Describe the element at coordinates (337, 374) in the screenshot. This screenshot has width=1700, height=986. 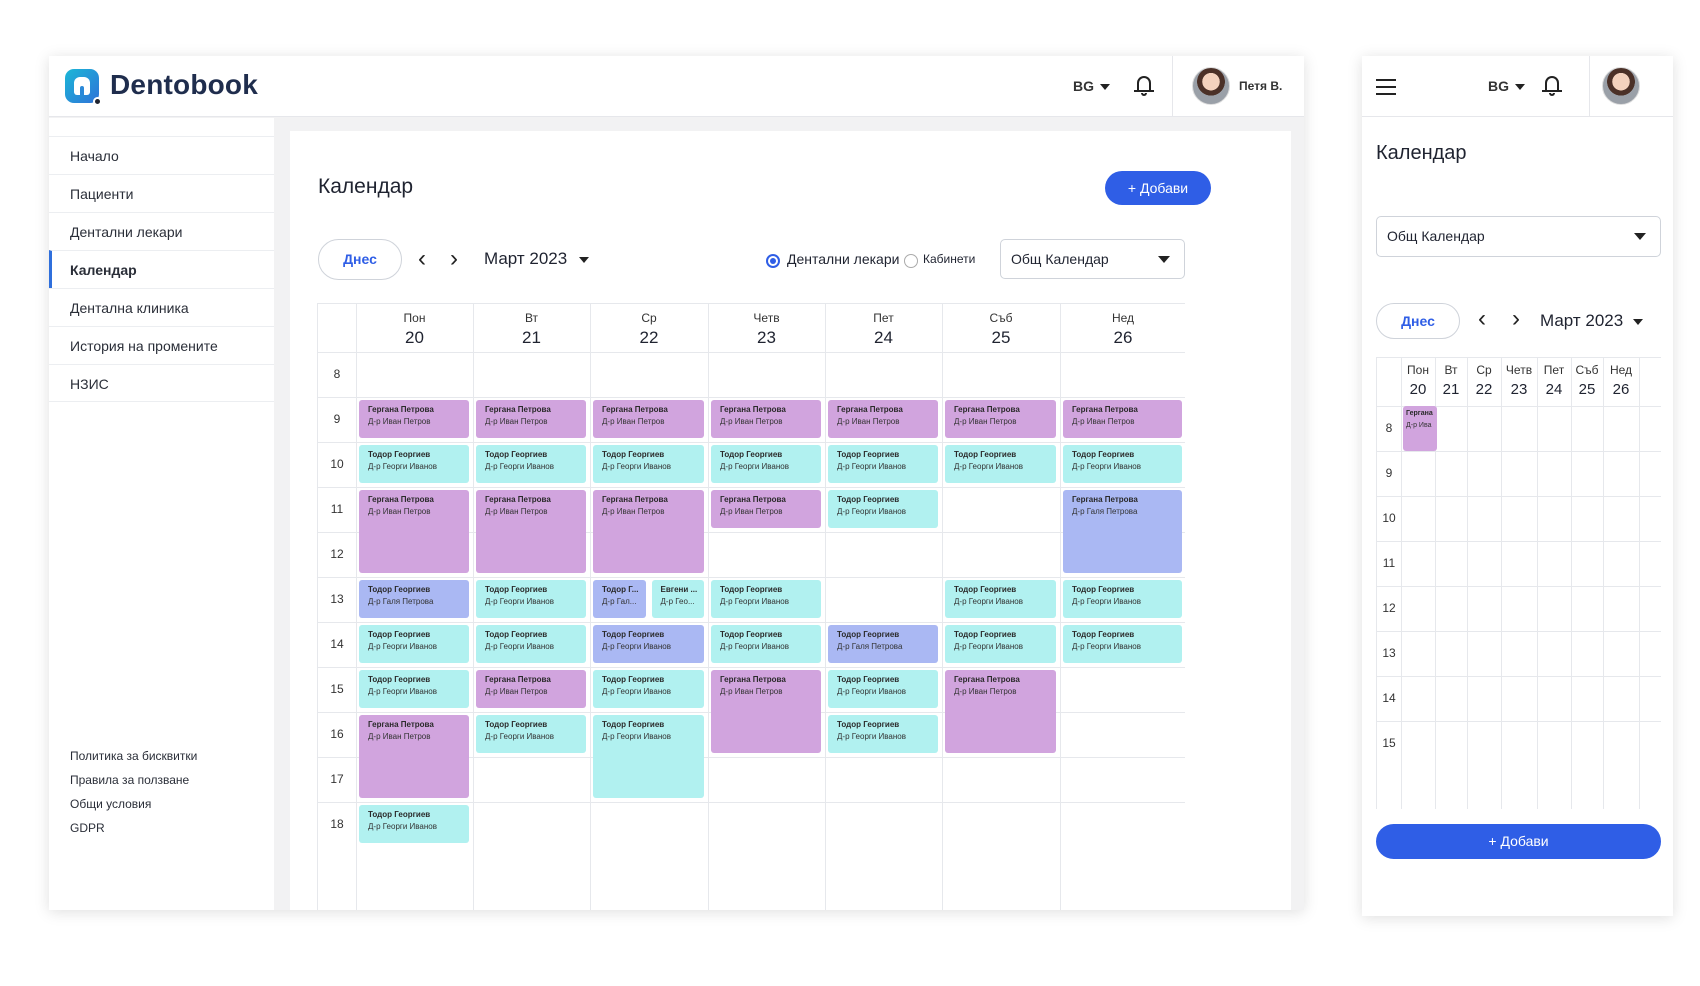
I see `hour-label: 8` at that location.